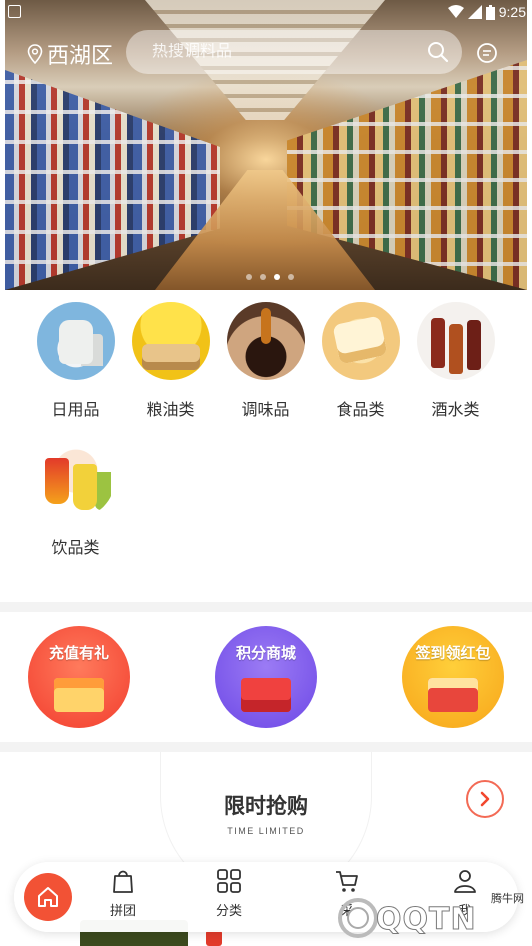  Describe the element at coordinates (122, 910) in the screenshot. I see `nav-label: 拼团` at that location.